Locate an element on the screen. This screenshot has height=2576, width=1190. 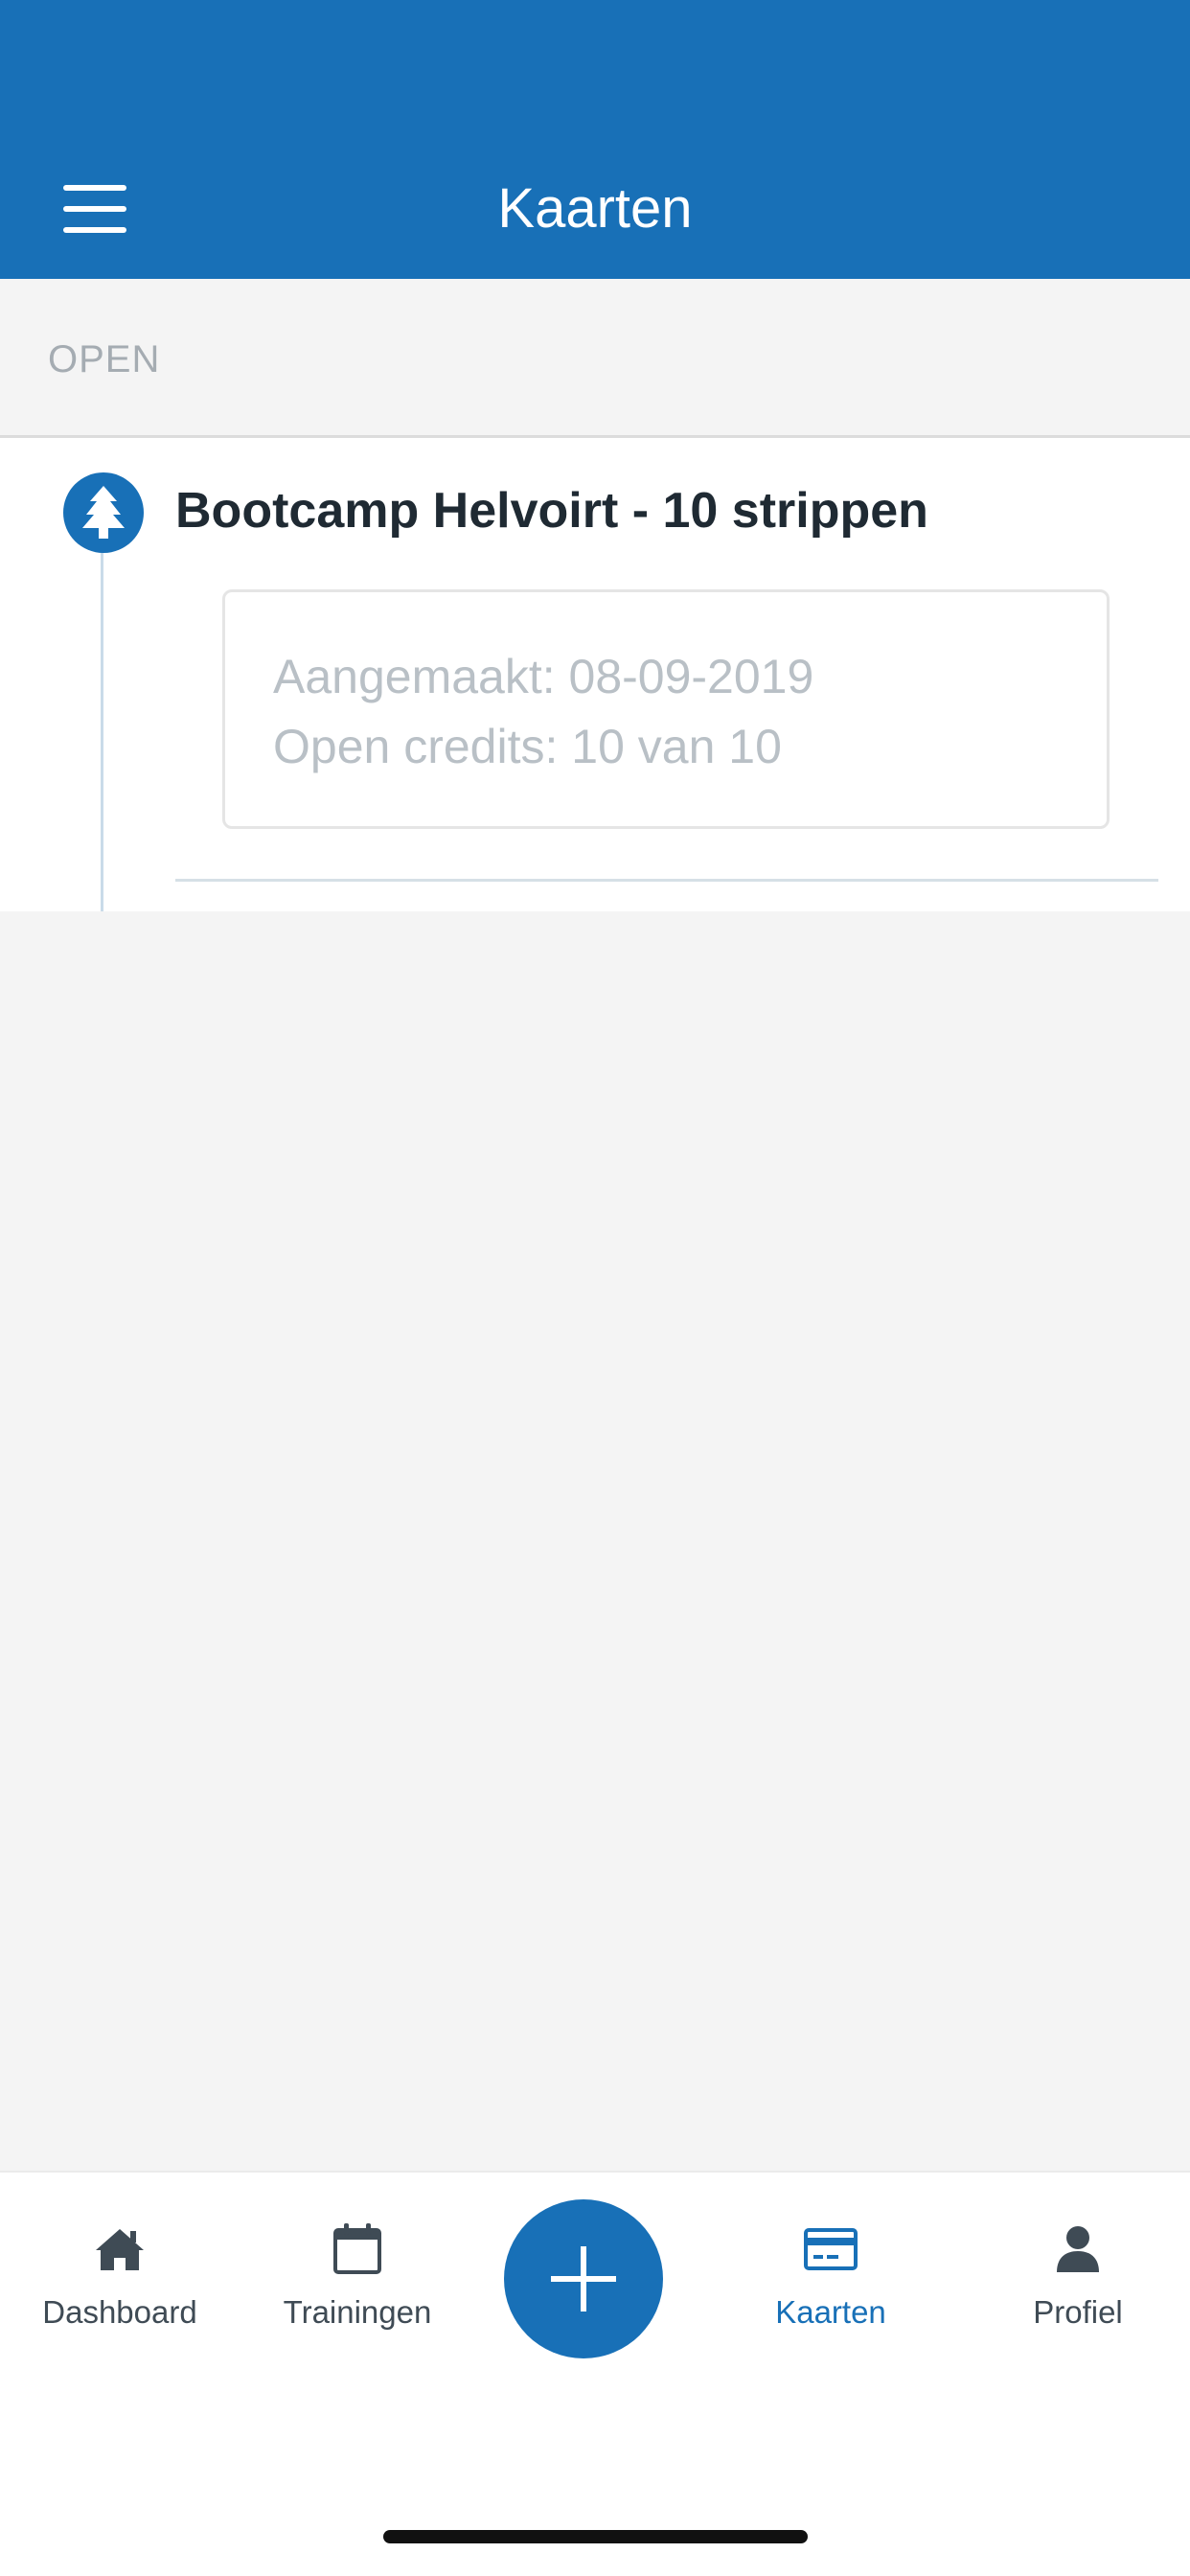
tree-icon is located at coordinates (103, 512).